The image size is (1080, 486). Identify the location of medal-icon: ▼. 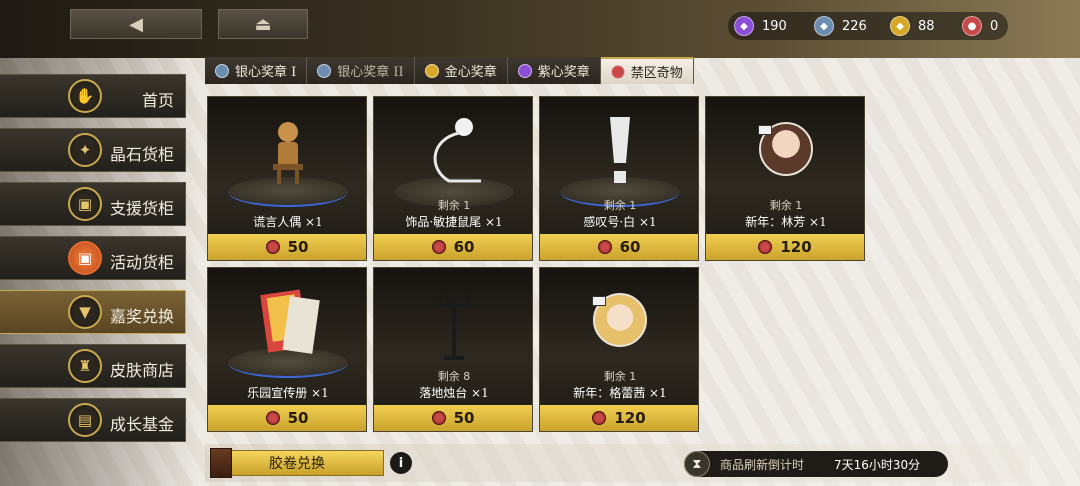
(85, 312).